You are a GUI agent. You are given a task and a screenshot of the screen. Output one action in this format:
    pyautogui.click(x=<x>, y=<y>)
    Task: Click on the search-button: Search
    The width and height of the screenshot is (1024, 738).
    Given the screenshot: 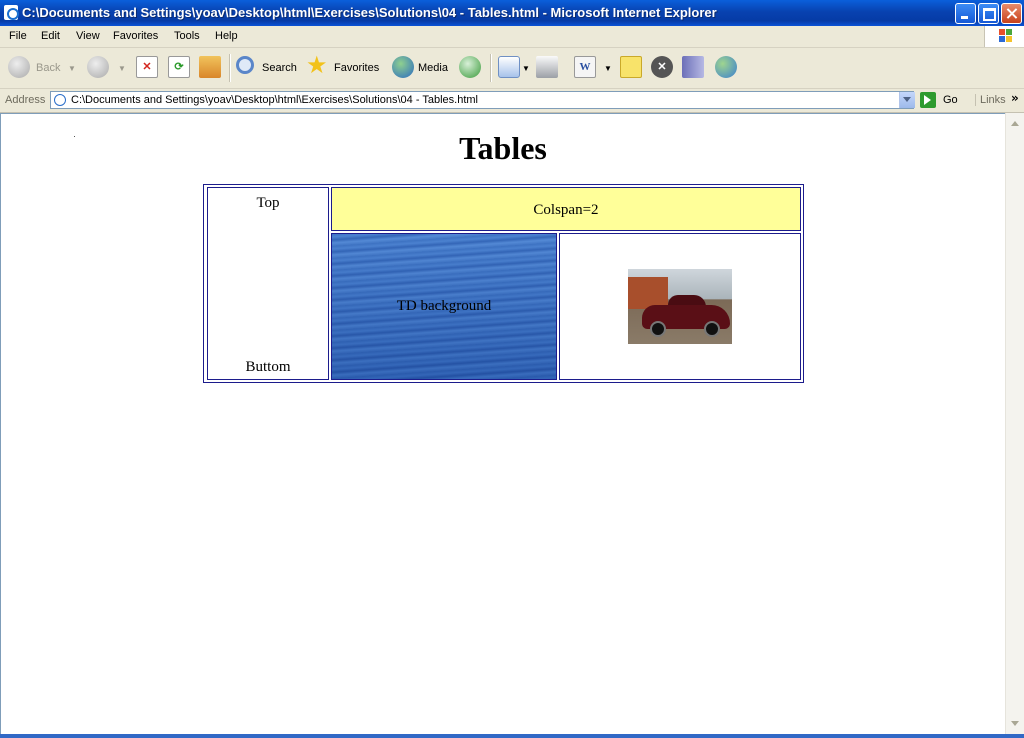 What is the action you would take?
    pyautogui.click(x=267, y=68)
    